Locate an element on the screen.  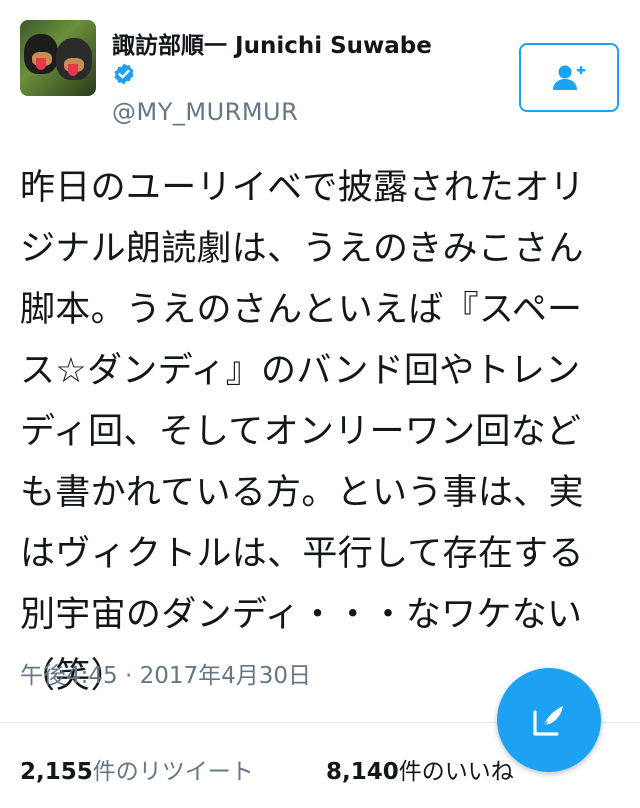
tweet-line: 脚本。うえのさんといえば『スペー is located at coordinates (301, 310).